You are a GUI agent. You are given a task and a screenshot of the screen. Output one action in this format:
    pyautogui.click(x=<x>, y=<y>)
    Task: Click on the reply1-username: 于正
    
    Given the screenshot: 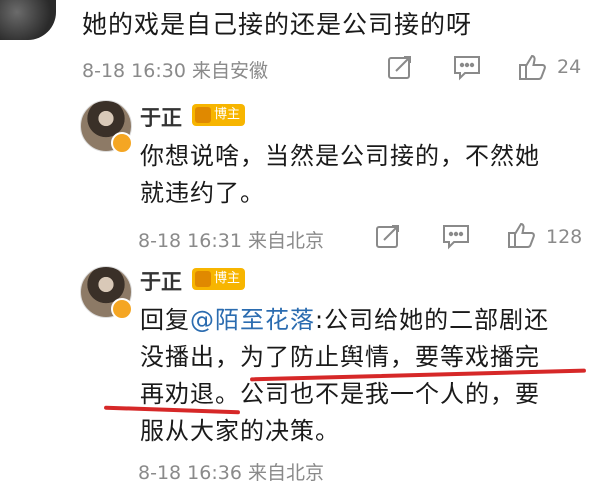 What is the action you would take?
    pyautogui.click(x=161, y=117)
    